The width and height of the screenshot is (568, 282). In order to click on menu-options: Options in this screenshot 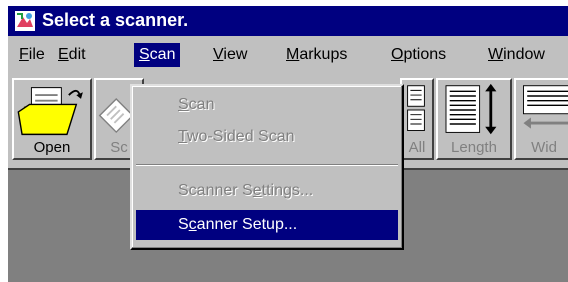, I will do `click(418, 55)`.